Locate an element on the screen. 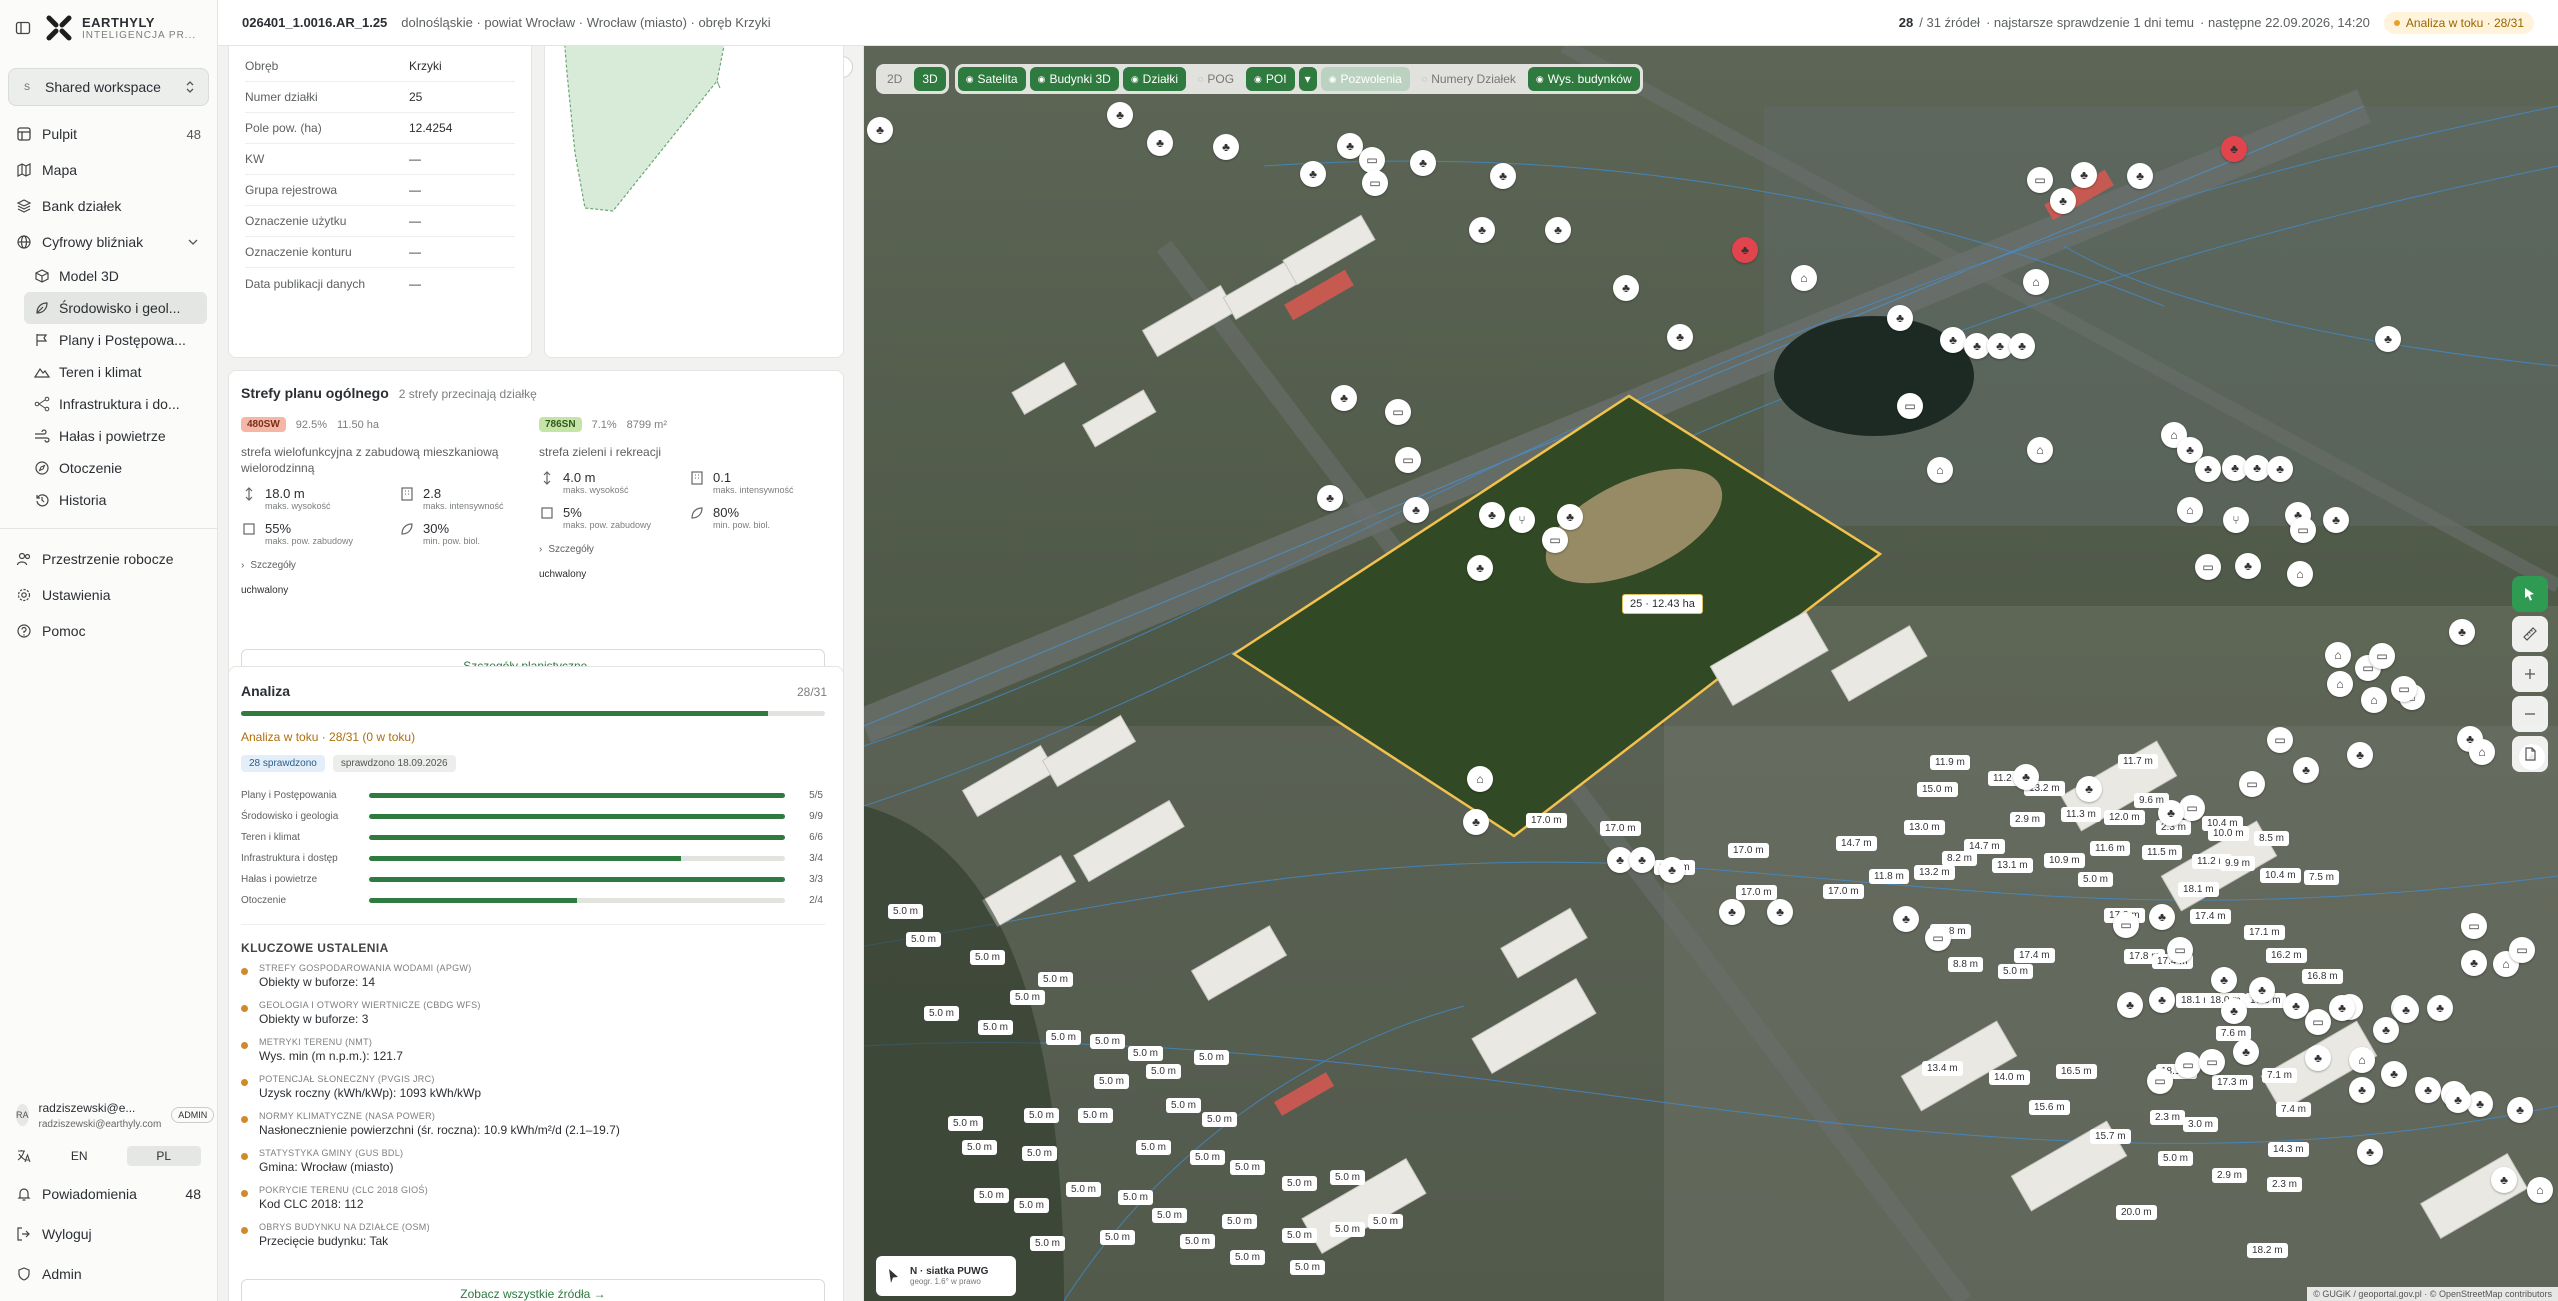  earthyly-logo is located at coordinates (59, 28).